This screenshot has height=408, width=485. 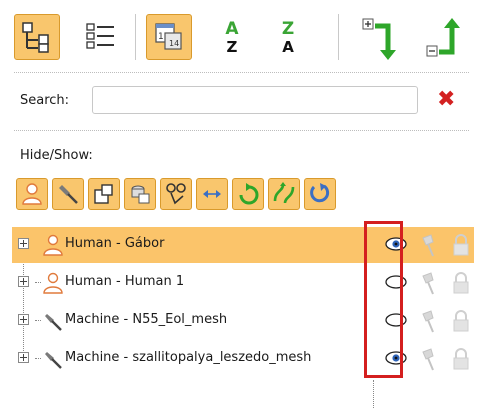 I want to click on tree-row: Human - Gábor, so click(x=243, y=245).